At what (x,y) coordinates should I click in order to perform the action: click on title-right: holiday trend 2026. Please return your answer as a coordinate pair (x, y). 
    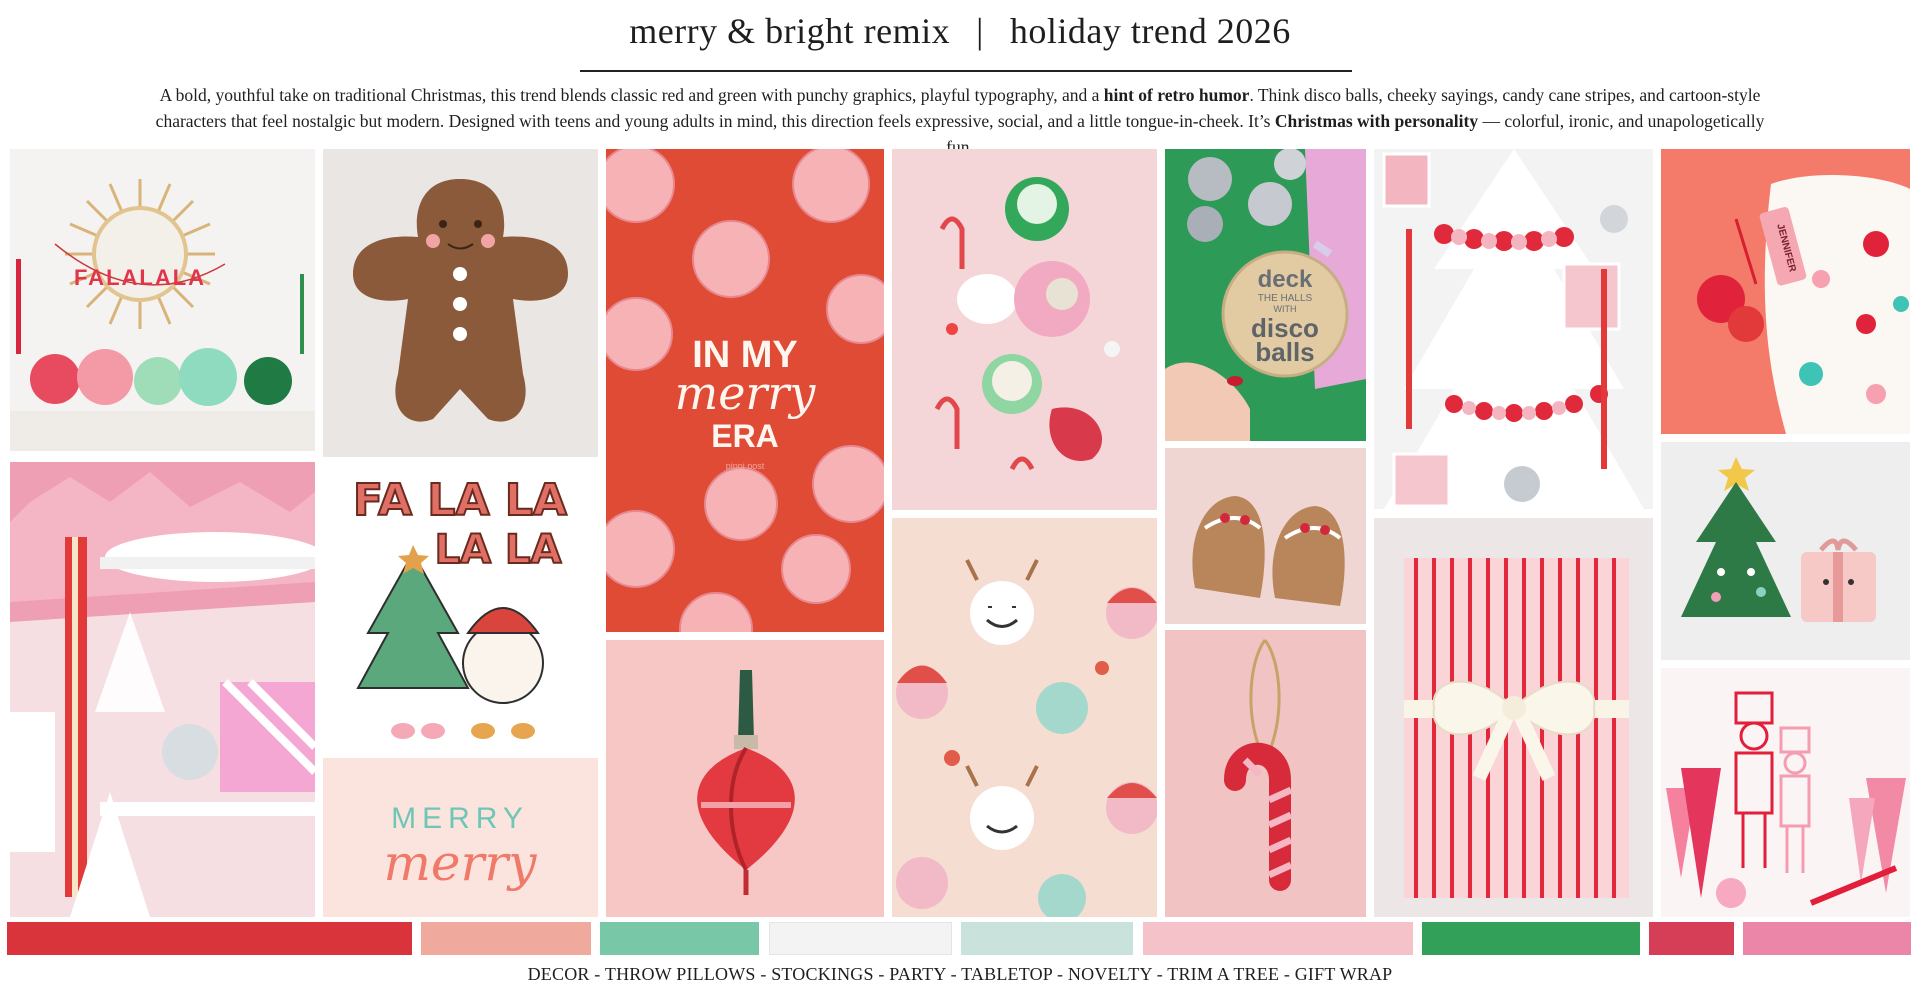
    Looking at the image, I should click on (1150, 31).